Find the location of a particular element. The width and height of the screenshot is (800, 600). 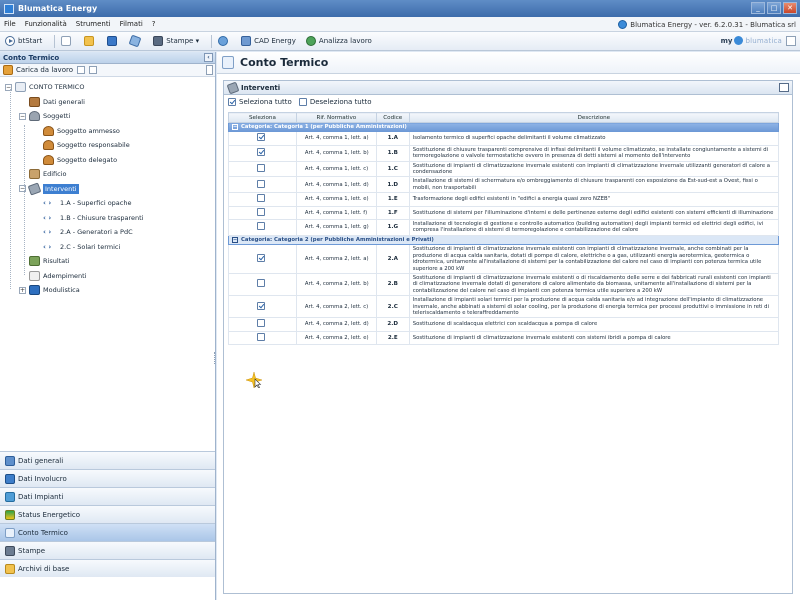

tree-item-1-a-superfici-opache: ‹ › 1.A - Superfici opache is located at coordinates (82, 203).